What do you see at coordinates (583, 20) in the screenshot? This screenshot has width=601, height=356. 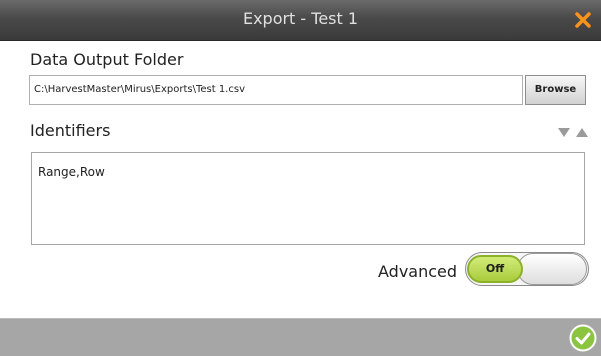 I see `close-icon` at bounding box center [583, 20].